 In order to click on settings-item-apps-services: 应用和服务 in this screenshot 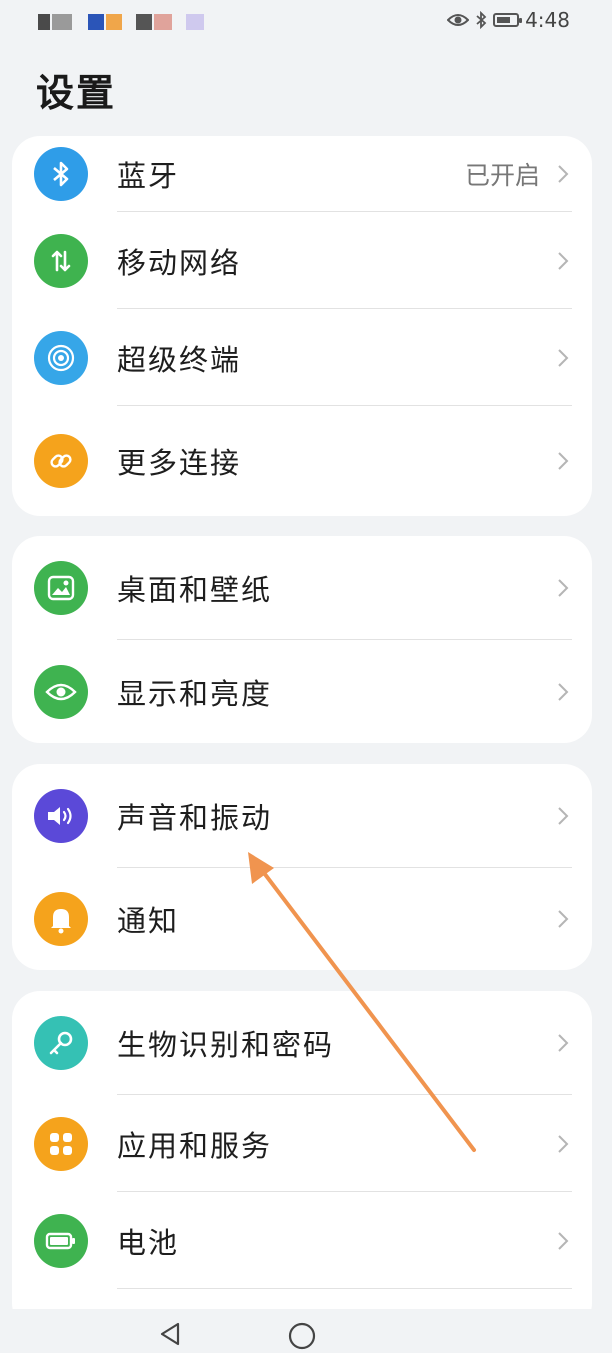, I will do `click(302, 1143)`.